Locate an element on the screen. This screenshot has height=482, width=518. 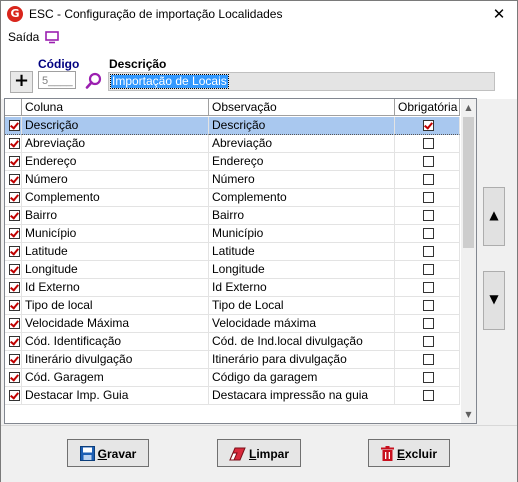
codigo-input: 5____ is located at coordinates (57, 80).